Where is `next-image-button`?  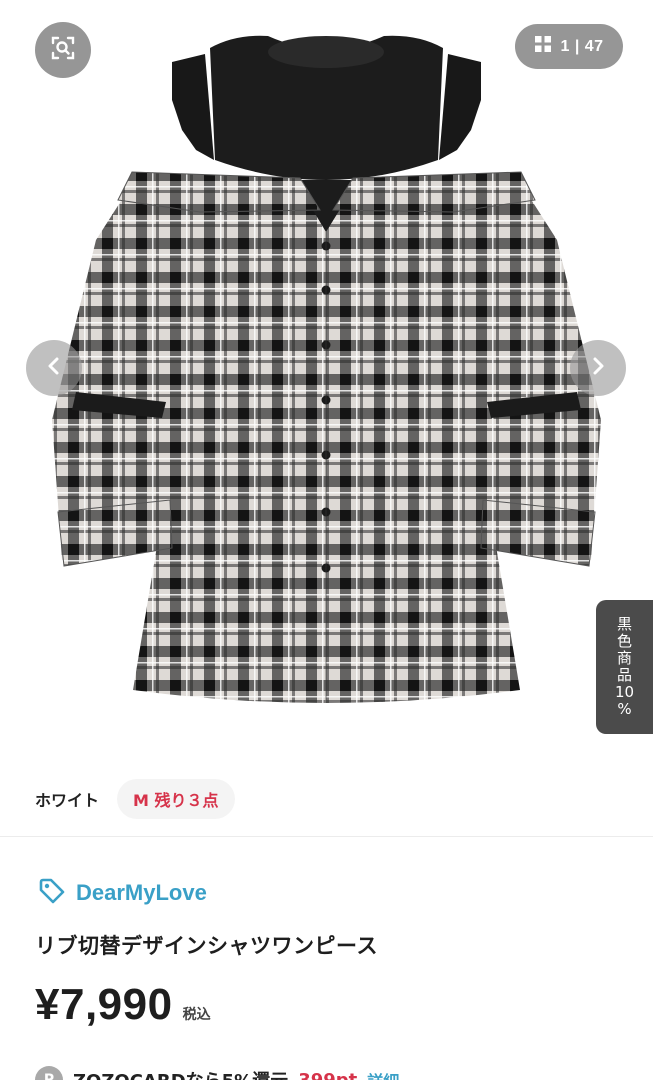
next-image-button is located at coordinates (598, 368).